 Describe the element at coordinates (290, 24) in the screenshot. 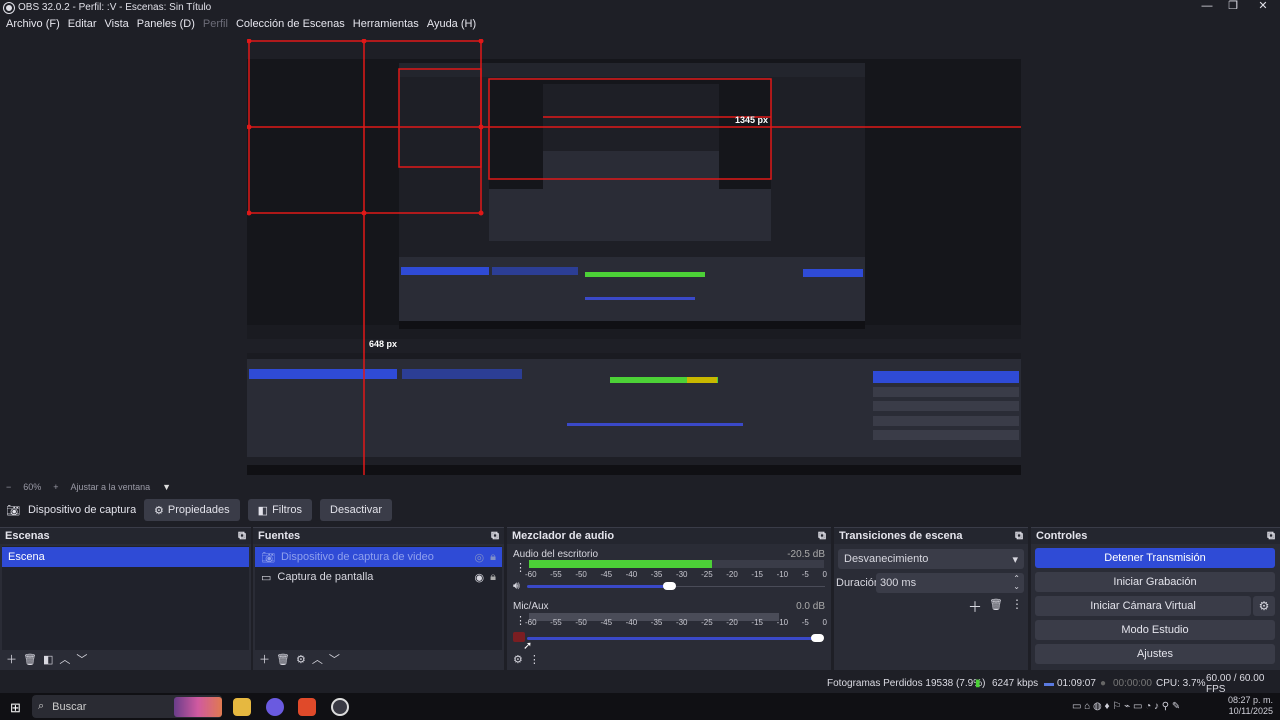

I see `menu-coleccion: Colección de Escenas` at that location.